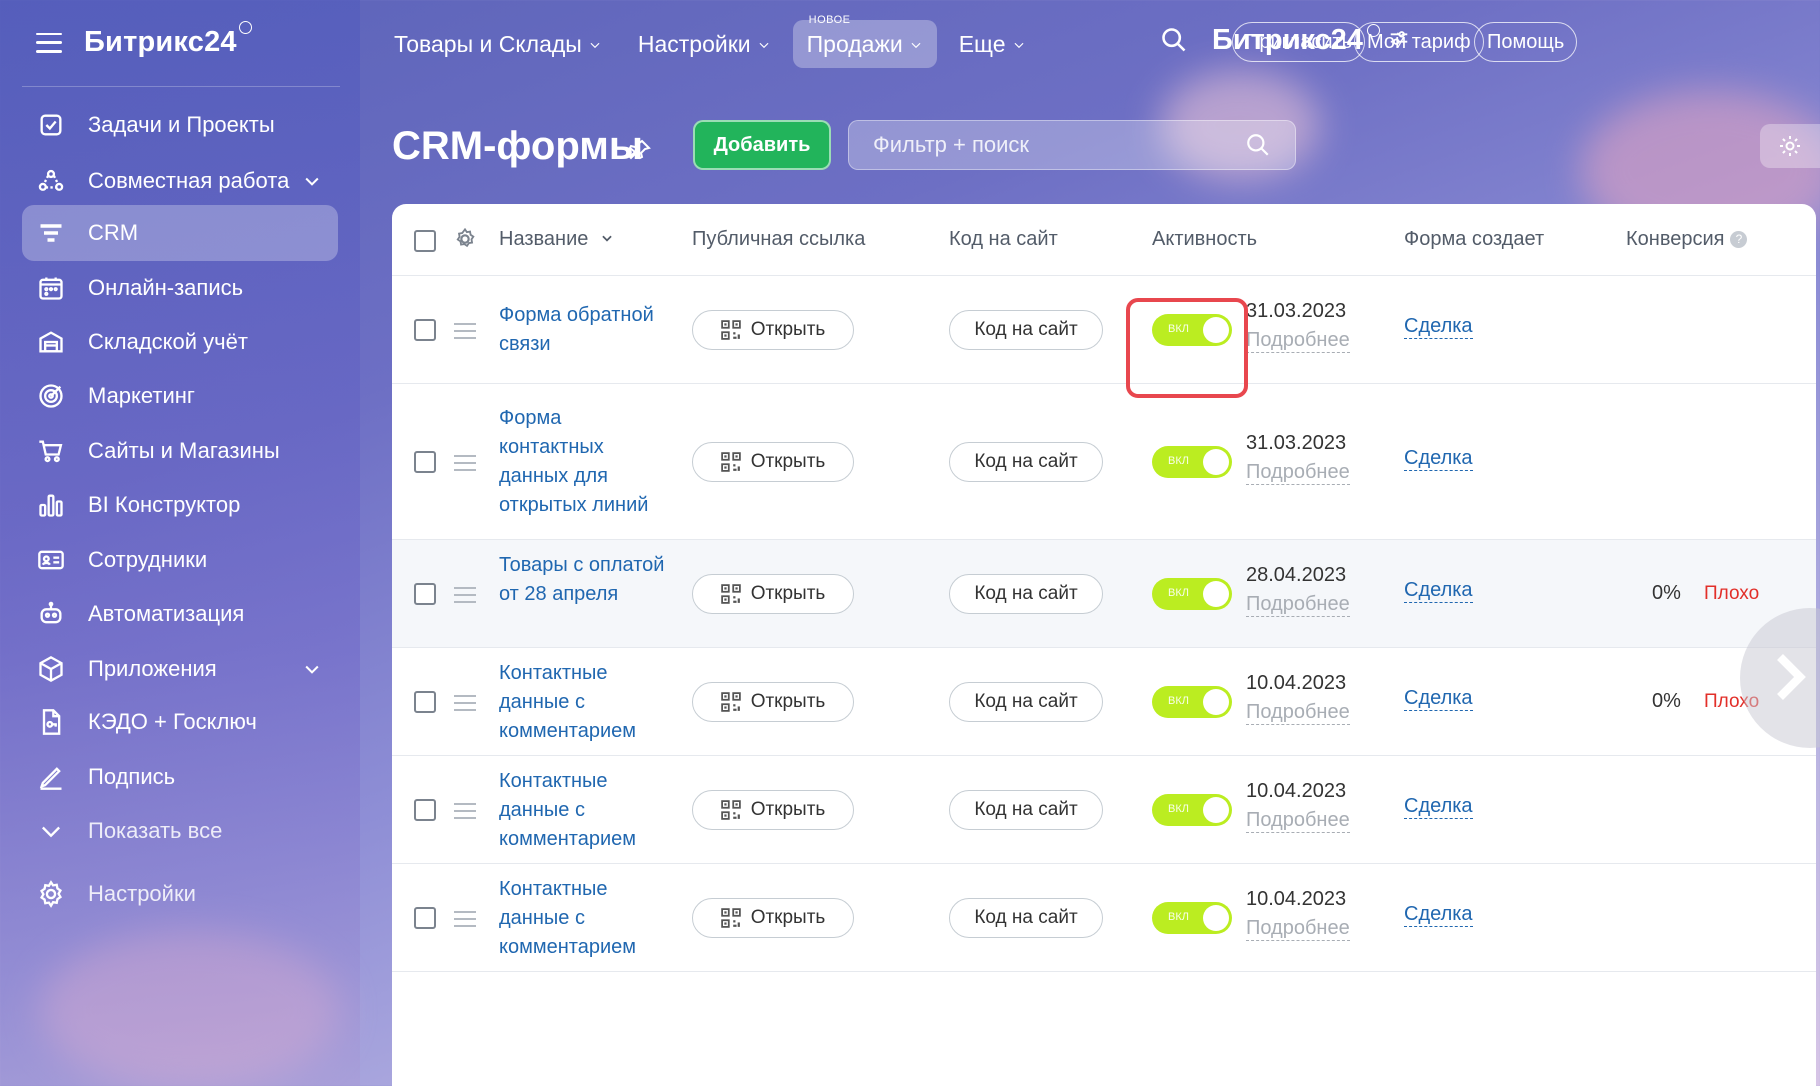  I want to click on column-settings-gear-icon, so click(465, 241).